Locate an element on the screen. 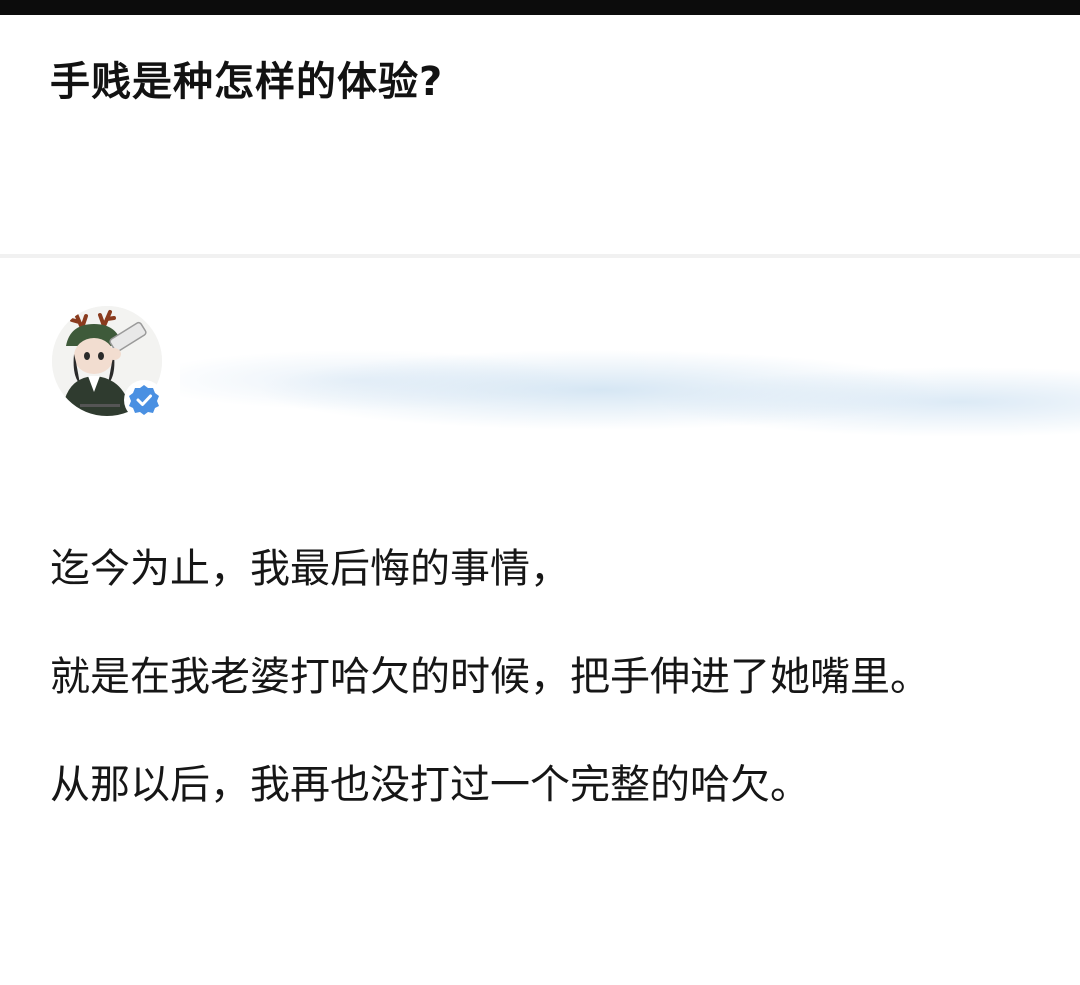 Image resolution: width=1080 pixels, height=985 pixels. author-name-redacted is located at coordinates (630, 385).